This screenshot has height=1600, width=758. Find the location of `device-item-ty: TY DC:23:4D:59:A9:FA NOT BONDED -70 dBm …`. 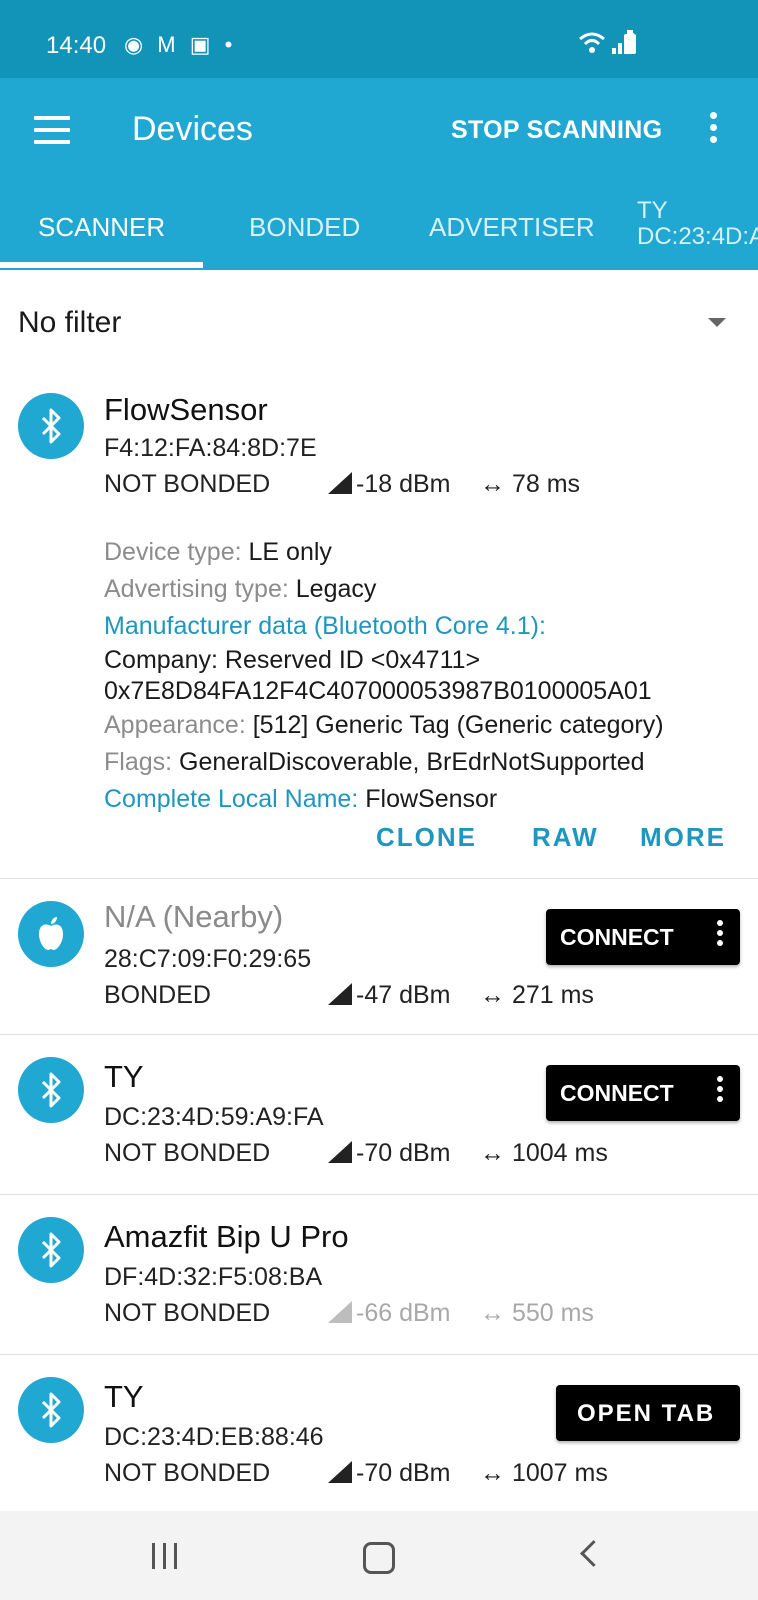

device-item-ty: TY DC:23:4D:59:A9:FA NOT BONDED -70 dBm … is located at coordinates (379, 1115).